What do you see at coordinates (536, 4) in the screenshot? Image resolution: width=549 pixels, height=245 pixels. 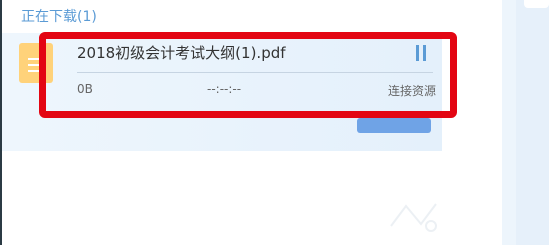 I see `right-top-card` at bounding box center [536, 4].